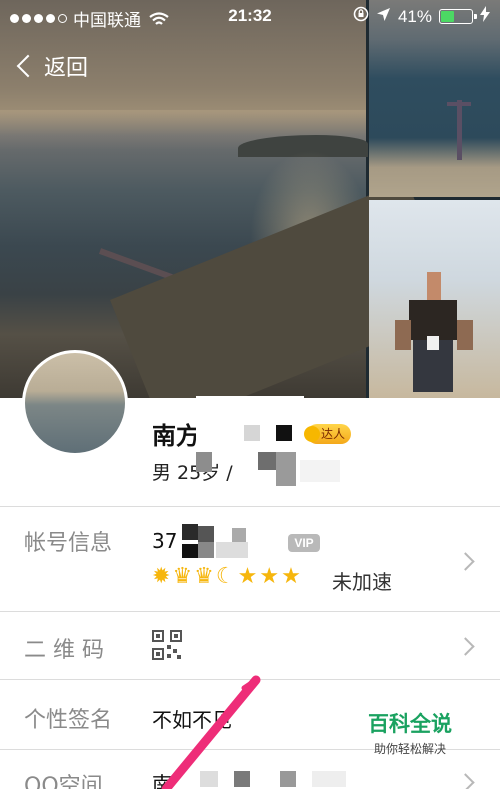 The width and height of the screenshot is (500, 789). What do you see at coordinates (250, 17) in the screenshot?
I see `status-bar: 中国联通 21:32 41%` at bounding box center [250, 17].